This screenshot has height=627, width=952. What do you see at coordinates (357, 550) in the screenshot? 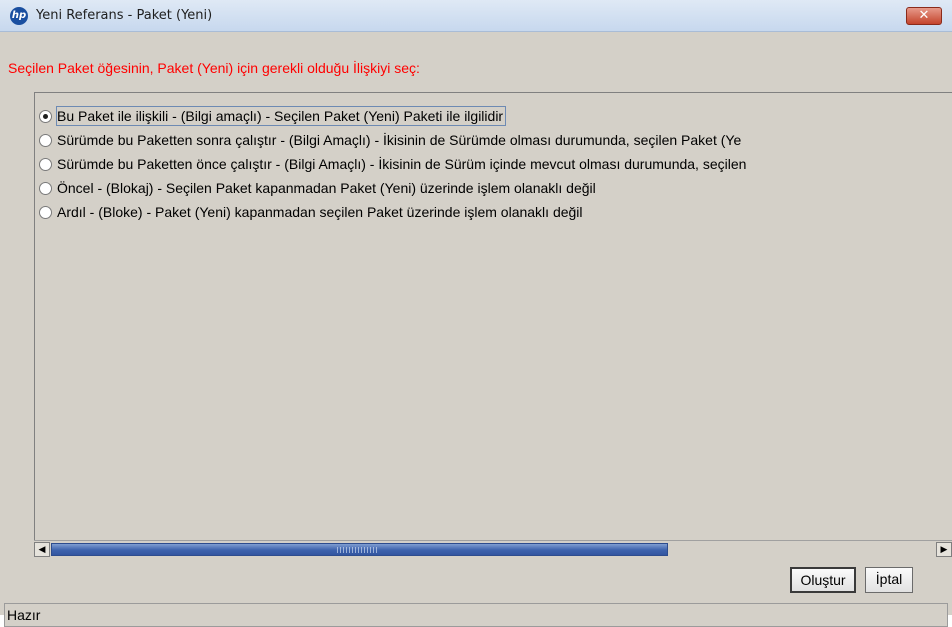
I see `scroll-grip-icon` at bounding box center [357, 550].